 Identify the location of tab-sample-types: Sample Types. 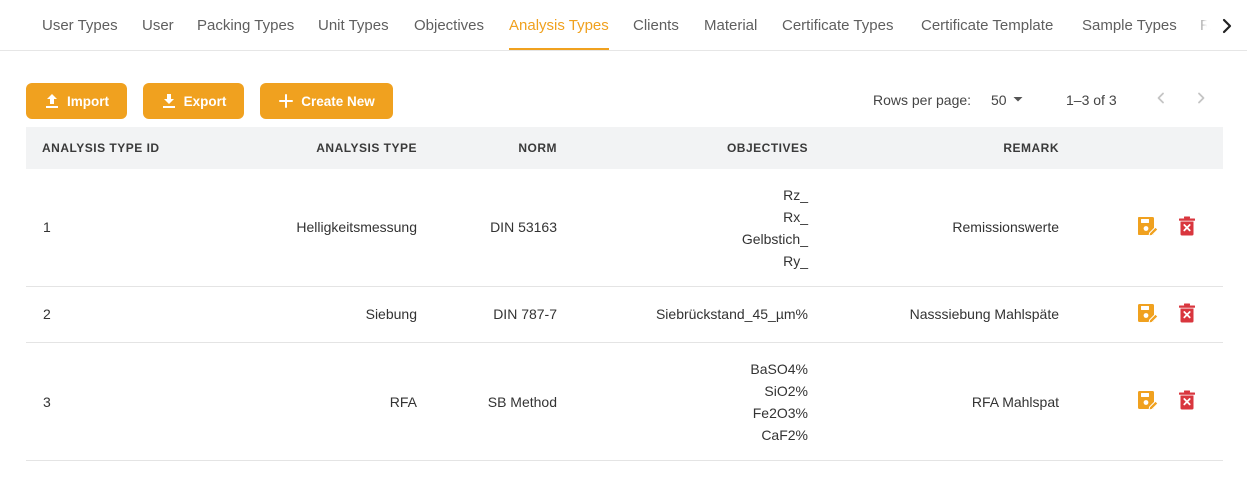
(1129, 25).